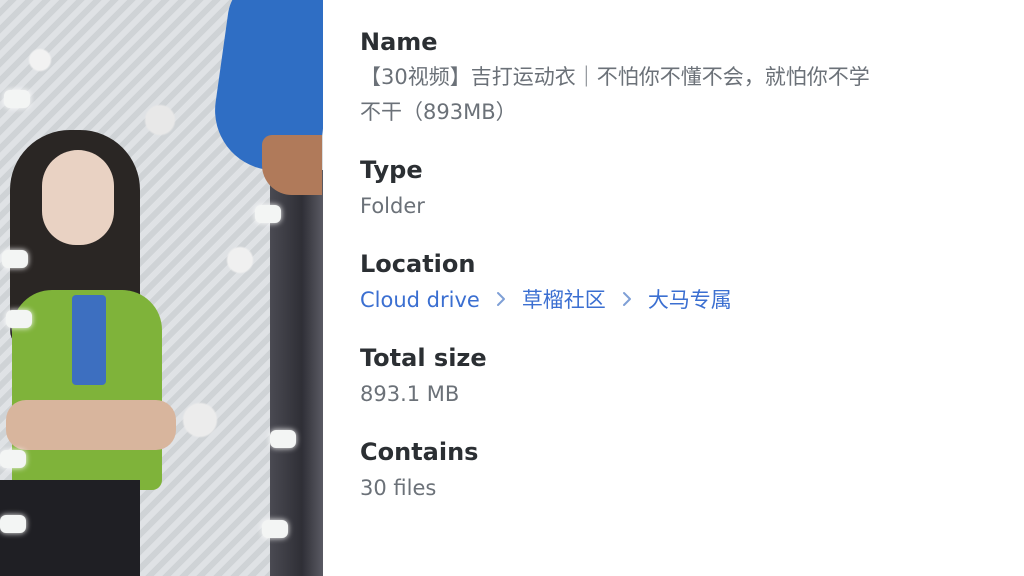 This screenshot has height=576, width=1024. Describe the element at coordinates (692, 470) in the screenshot. I see `contains-field: Contains 30 files` at that location.